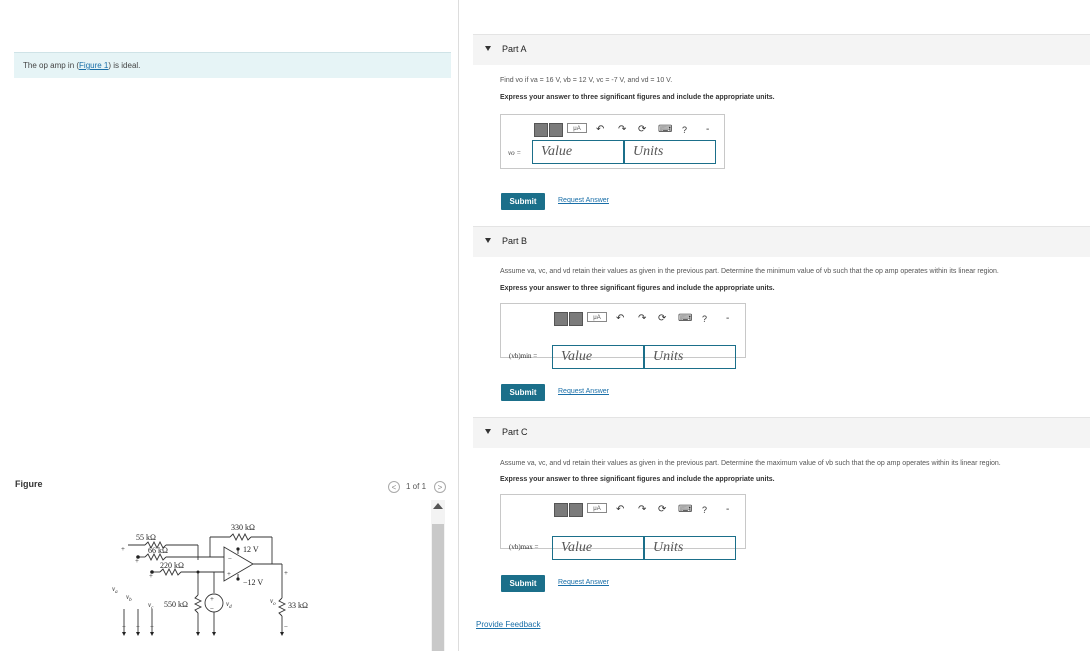  What do you see at coordinates (172, 565) in the screenshot?
I see `resistor-220k-label: 220 kΩ` at bounding box center [172, 565].